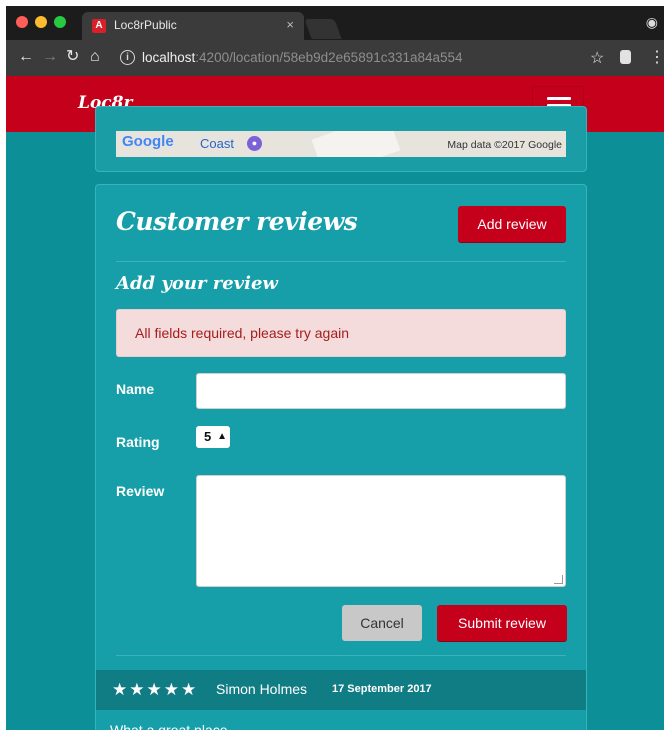 This screenshot has height=730, width=664. I want to click on form-title: Add your review, so click(197, 283).